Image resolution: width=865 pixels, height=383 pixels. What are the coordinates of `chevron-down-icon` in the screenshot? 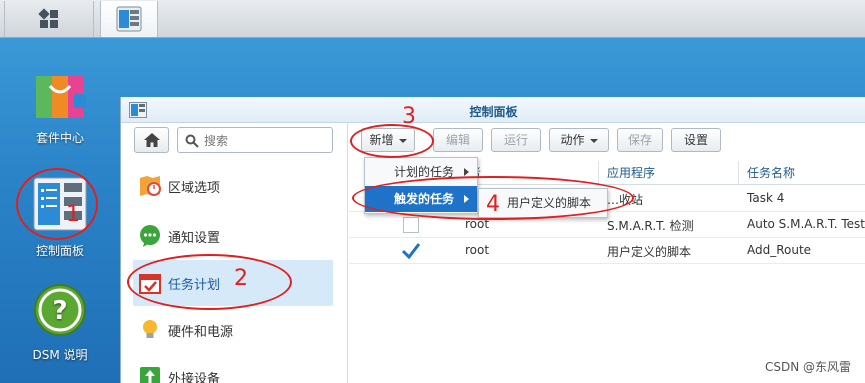 It's located at (593, 140).